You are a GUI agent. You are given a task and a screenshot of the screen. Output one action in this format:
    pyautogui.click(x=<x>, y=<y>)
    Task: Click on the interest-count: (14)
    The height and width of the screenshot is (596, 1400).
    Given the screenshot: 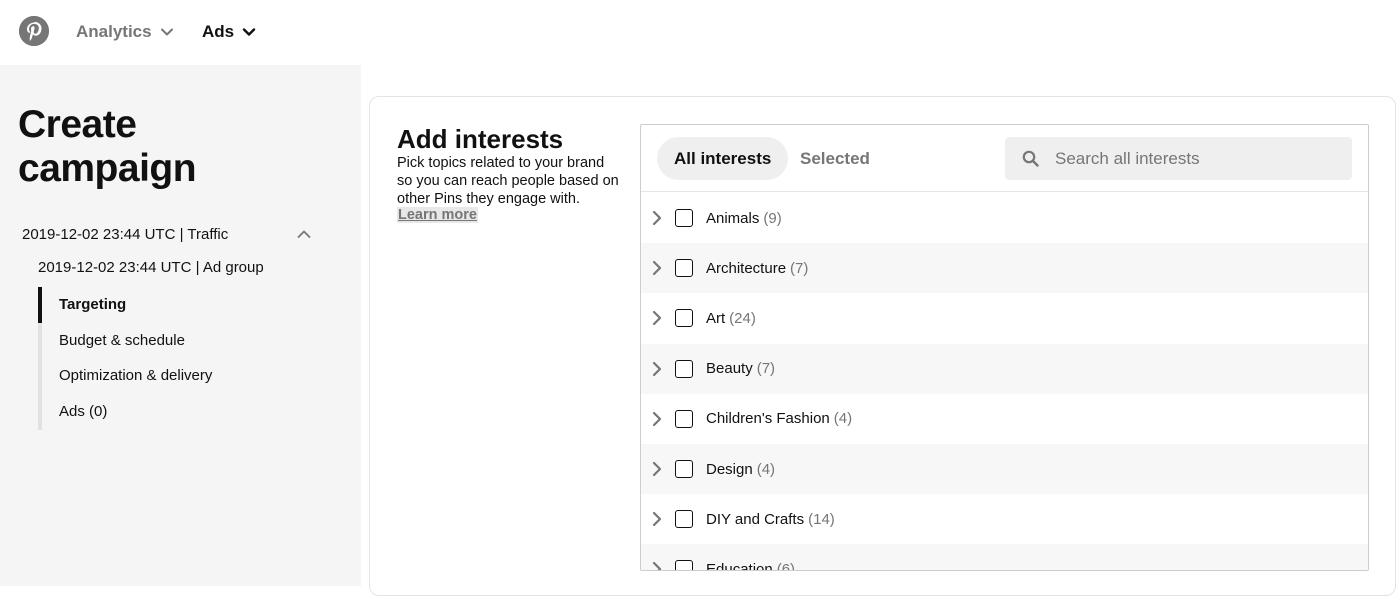 What is the action you would take?
    pyautogui.click(x=821, y=519)
    